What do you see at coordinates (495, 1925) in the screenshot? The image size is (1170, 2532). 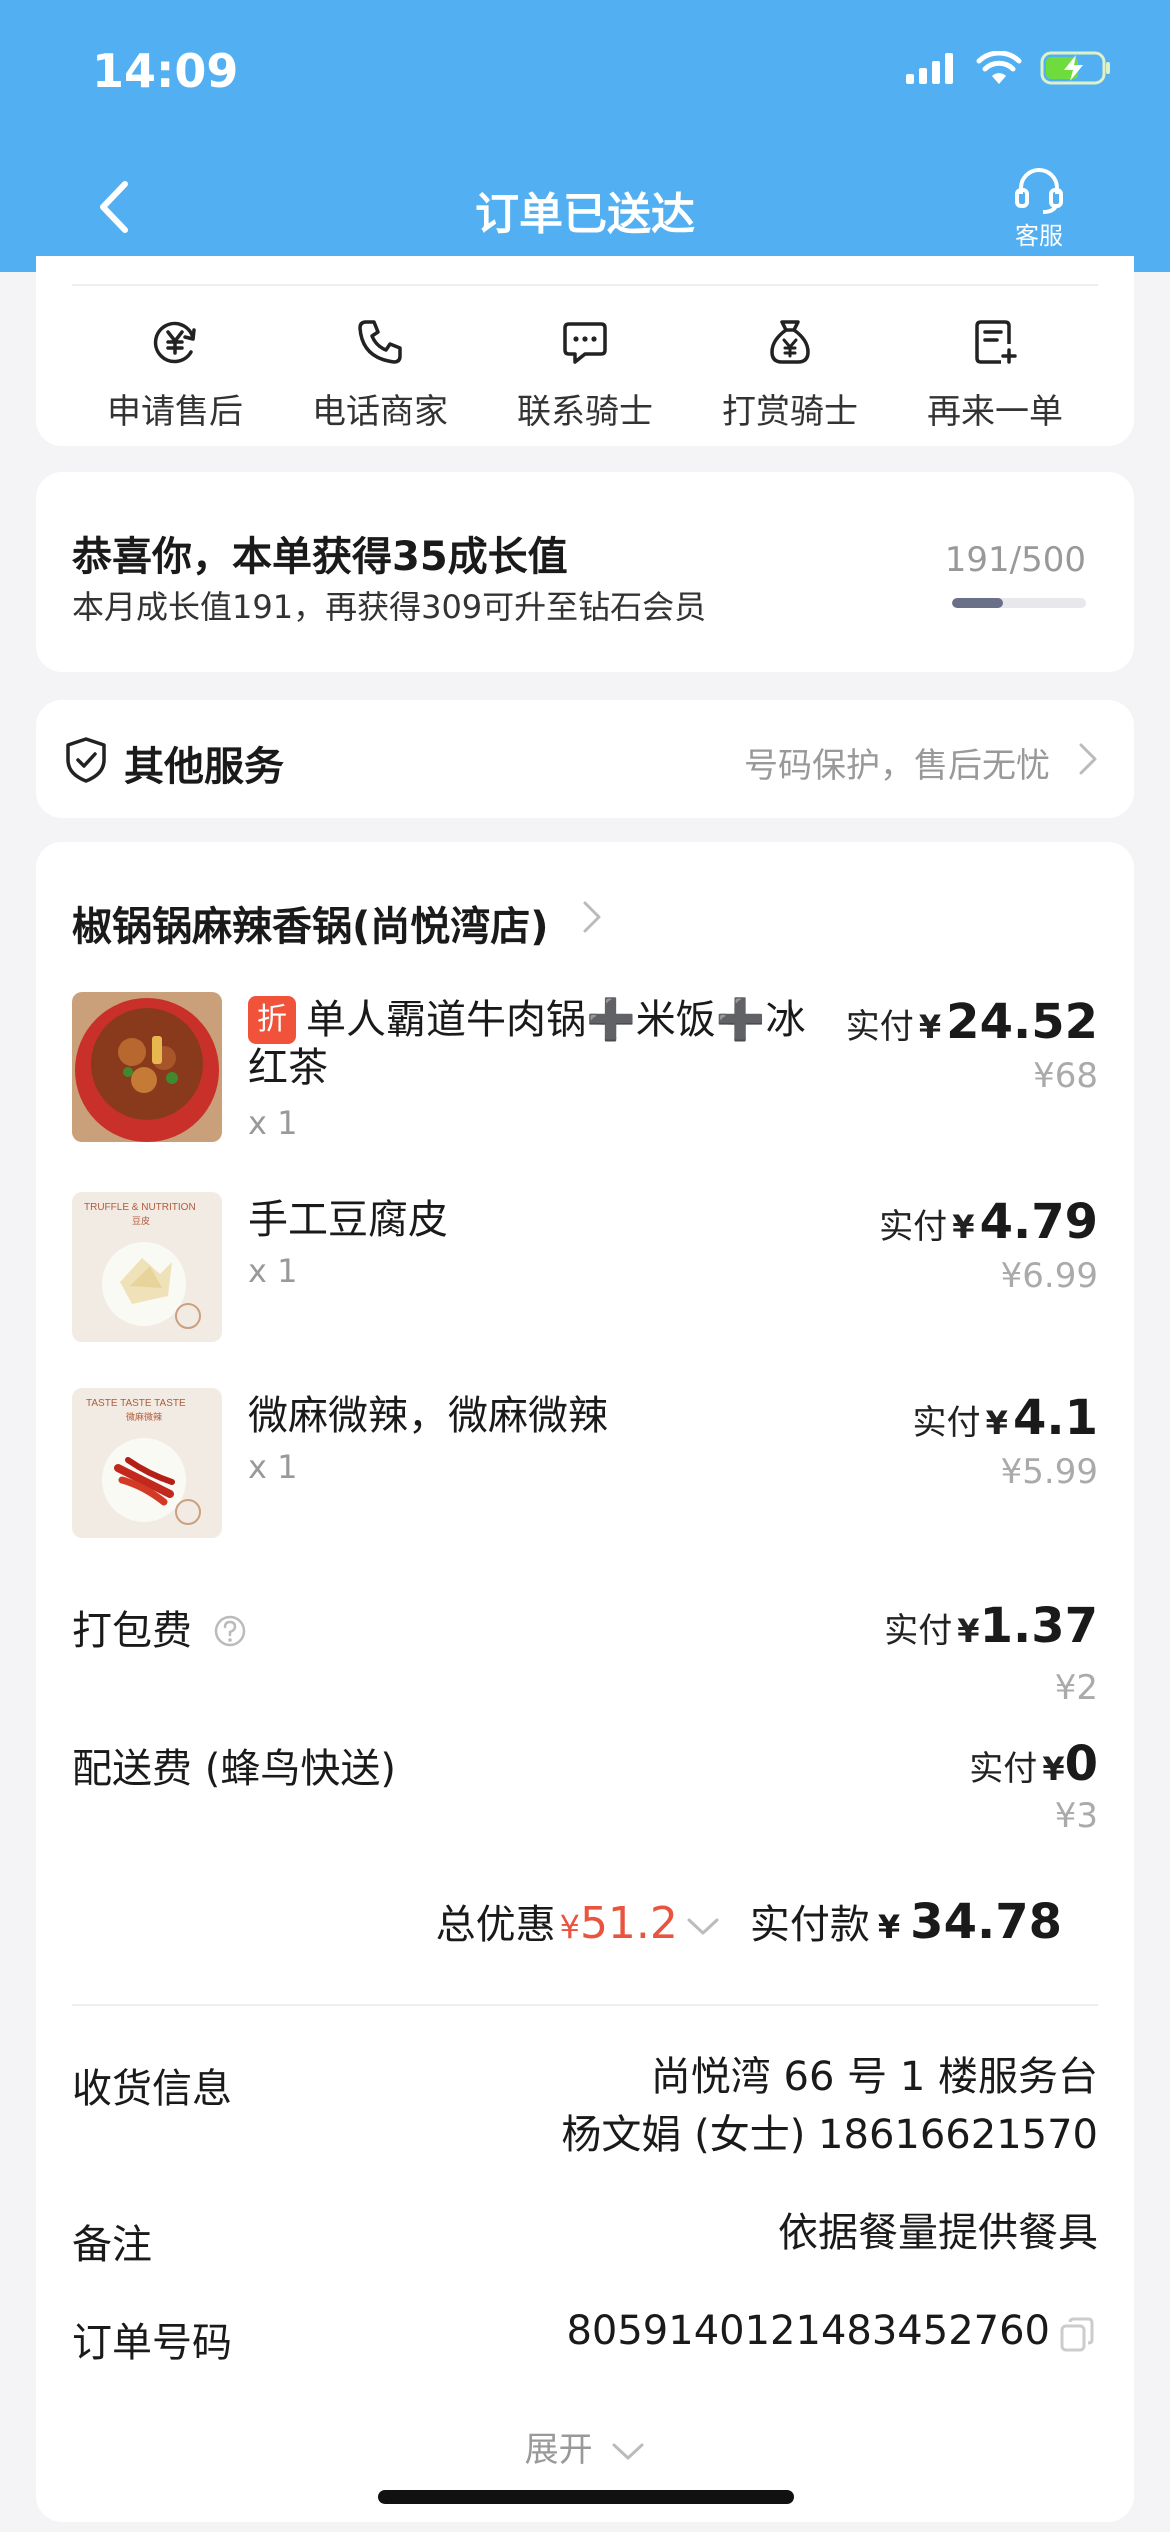 I see `total-discount-label: 总优惠` at bounding box center [495, 1925].